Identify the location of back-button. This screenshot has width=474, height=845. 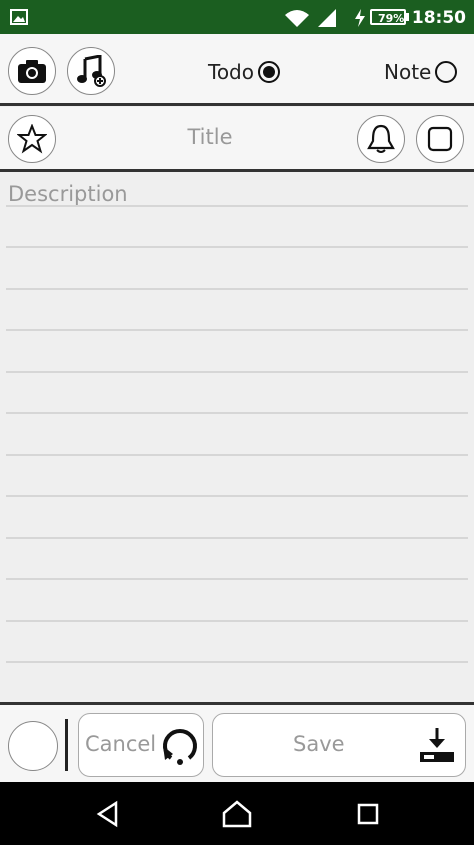
(108, 814).